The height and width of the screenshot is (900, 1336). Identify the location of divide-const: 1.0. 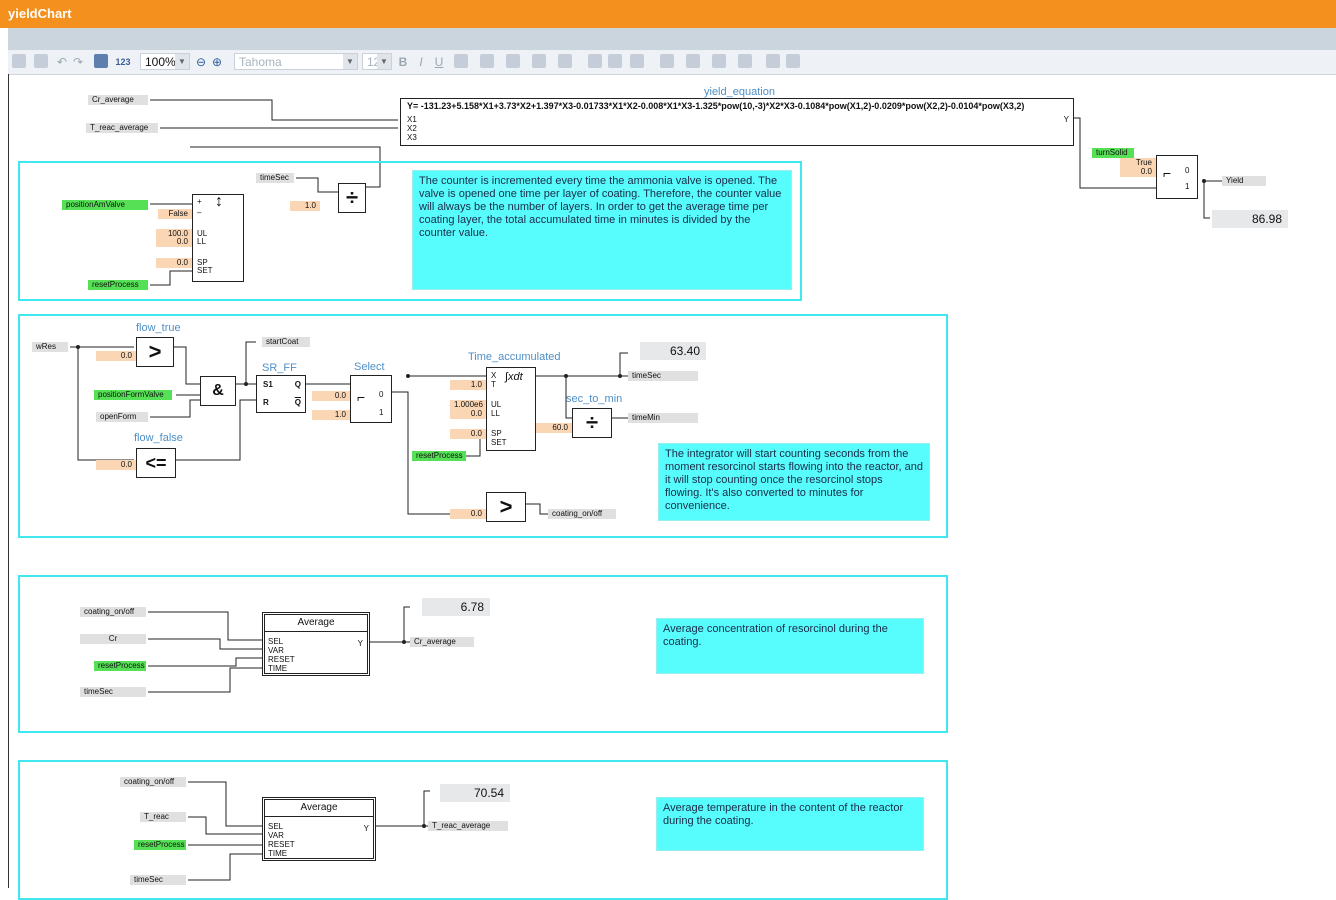
(305, 206).